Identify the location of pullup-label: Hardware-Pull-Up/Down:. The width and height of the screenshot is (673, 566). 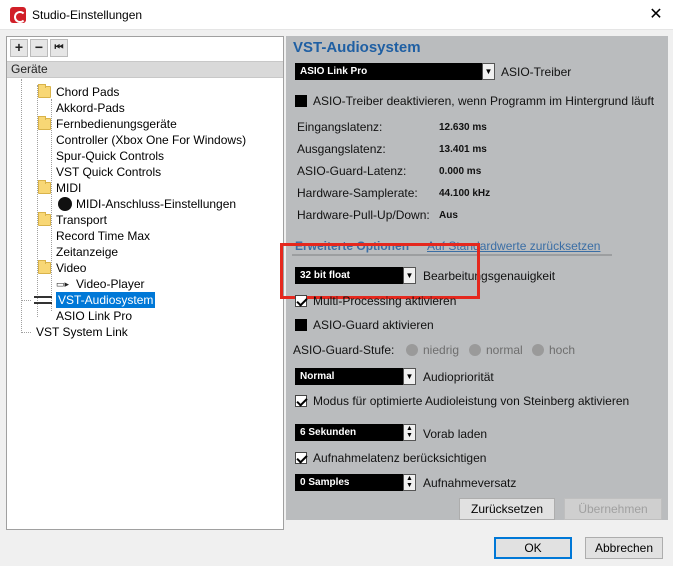
(363, 215).